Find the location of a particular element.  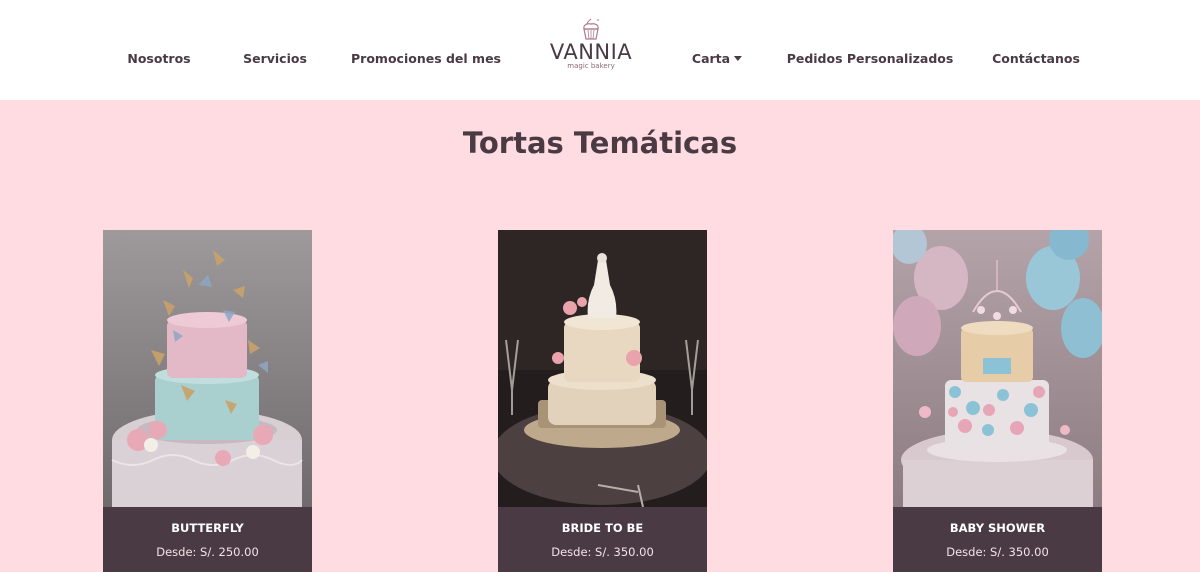

logo-name: VANNIA is located at coordinates (591, 52).